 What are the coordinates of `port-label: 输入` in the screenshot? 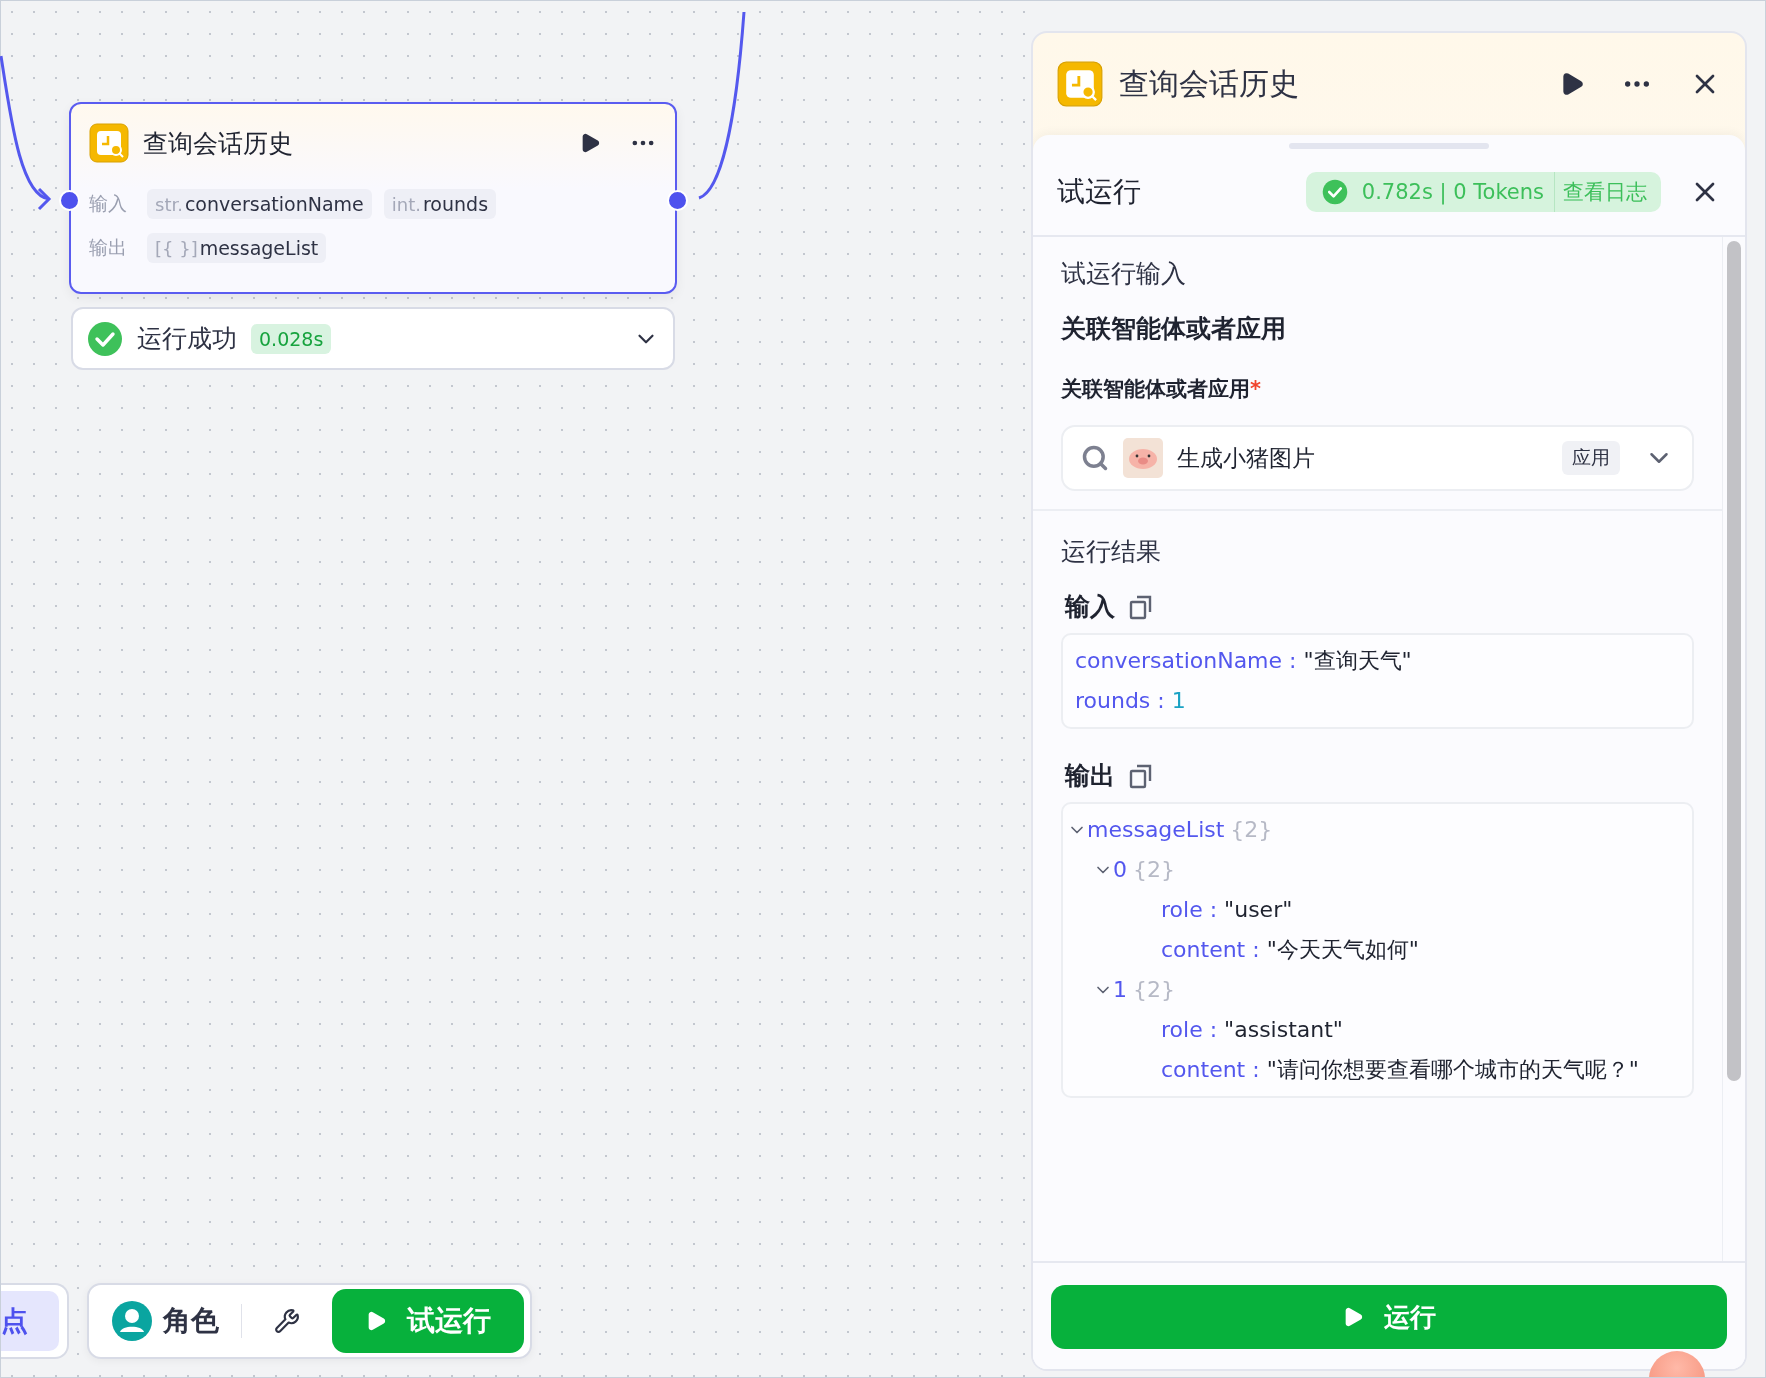 It's located at (108, 203).